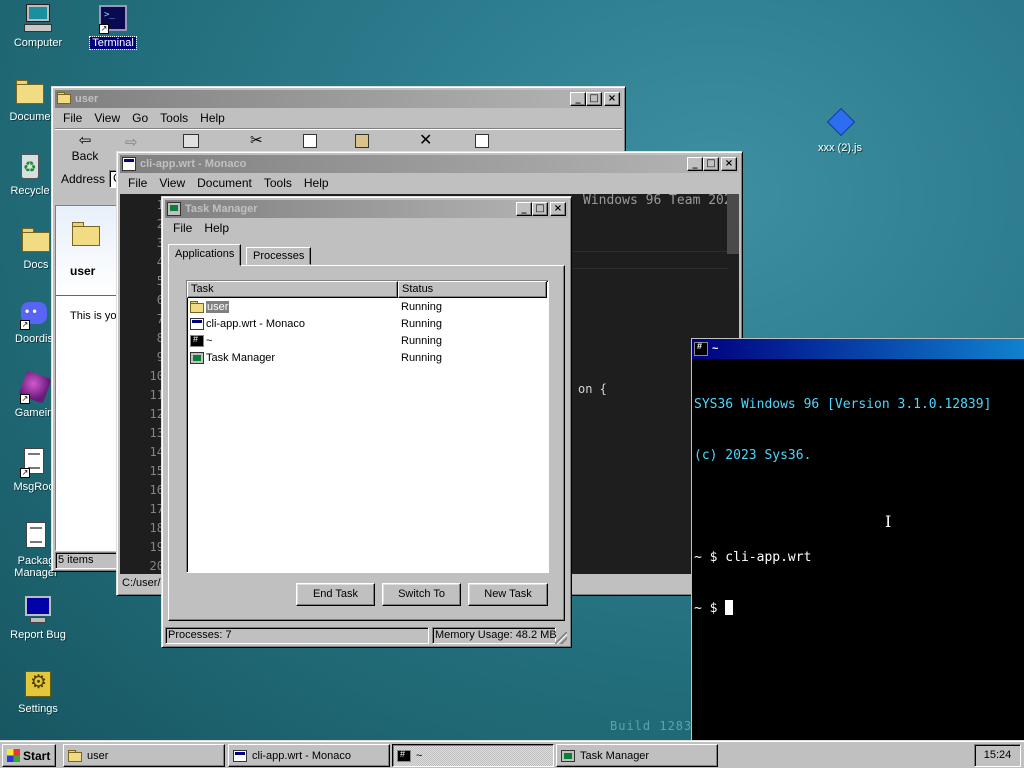  I want to click on switch-to-button: Switch To, so click(421, 594).